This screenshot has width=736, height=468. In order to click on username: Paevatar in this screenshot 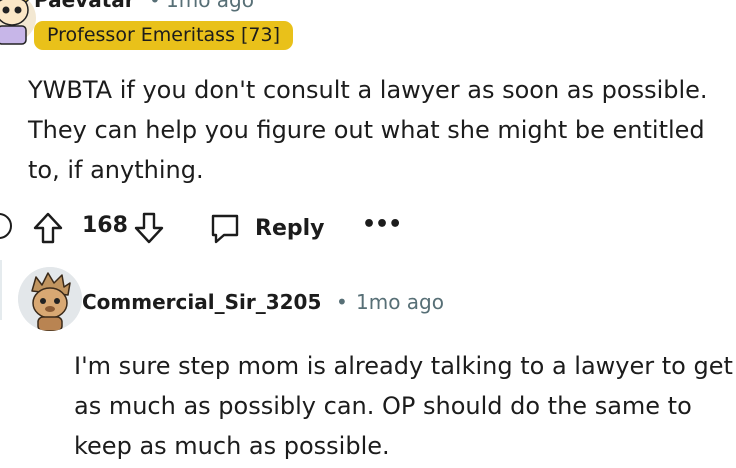, I will do `click(84, 6)`.